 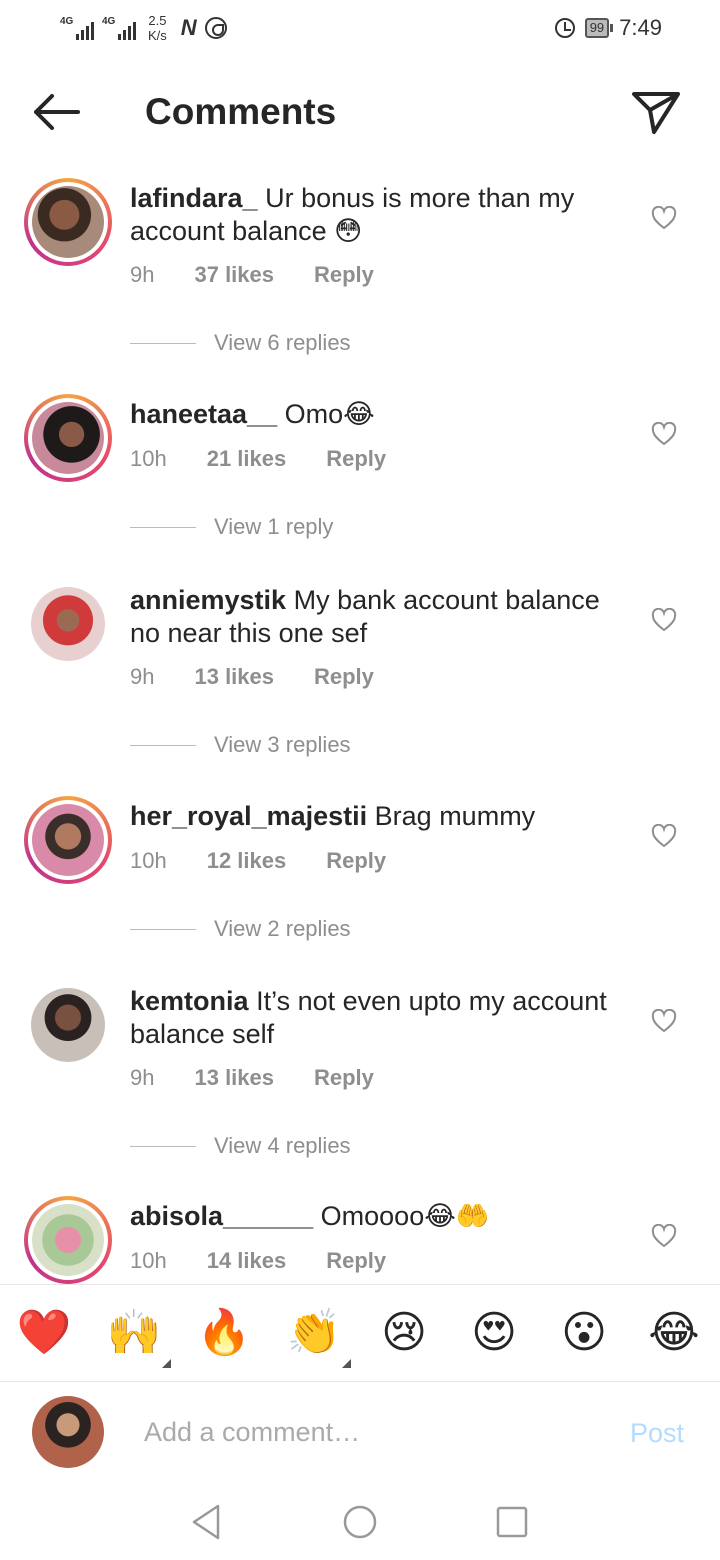 I want to click on home-circle-icon, so click(x=360, y=1522).